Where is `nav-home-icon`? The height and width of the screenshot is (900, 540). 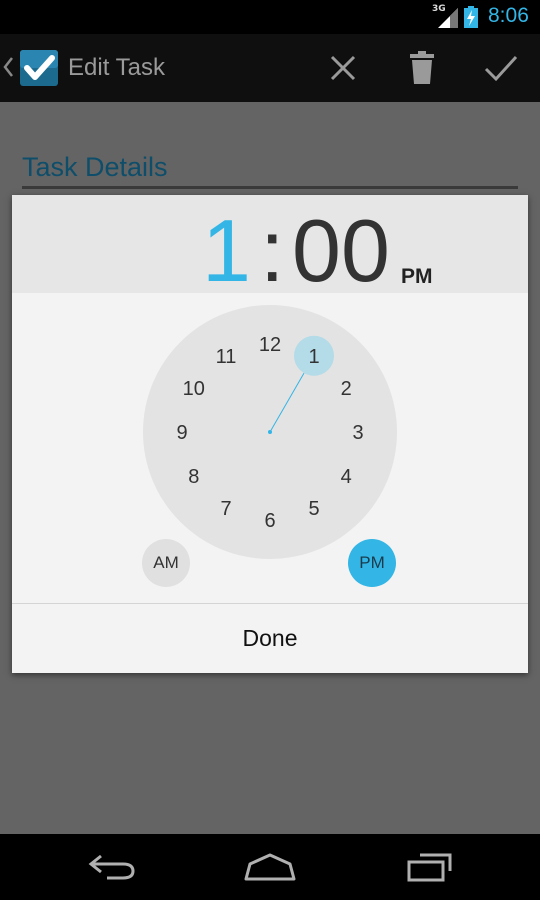
nav-home-icon is located at coordinates (270, 867).